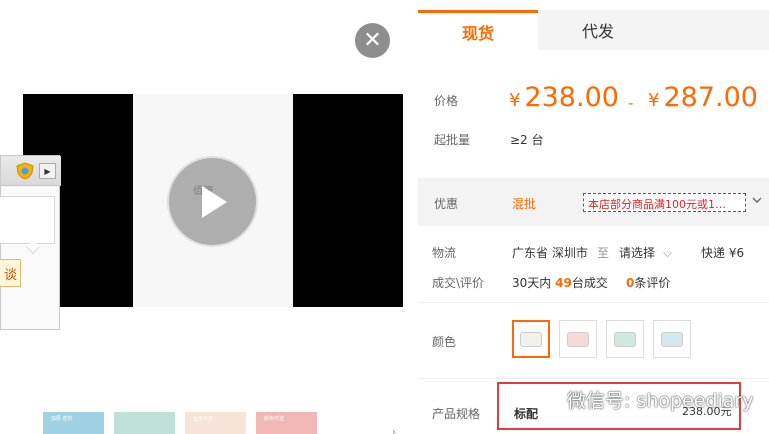 The image size is (769, 434). What do you see at coordinates (550, 253) in the screenshot?
I see `shipping-origin: 广东省 深圳市` at bounding box center [550, 253].